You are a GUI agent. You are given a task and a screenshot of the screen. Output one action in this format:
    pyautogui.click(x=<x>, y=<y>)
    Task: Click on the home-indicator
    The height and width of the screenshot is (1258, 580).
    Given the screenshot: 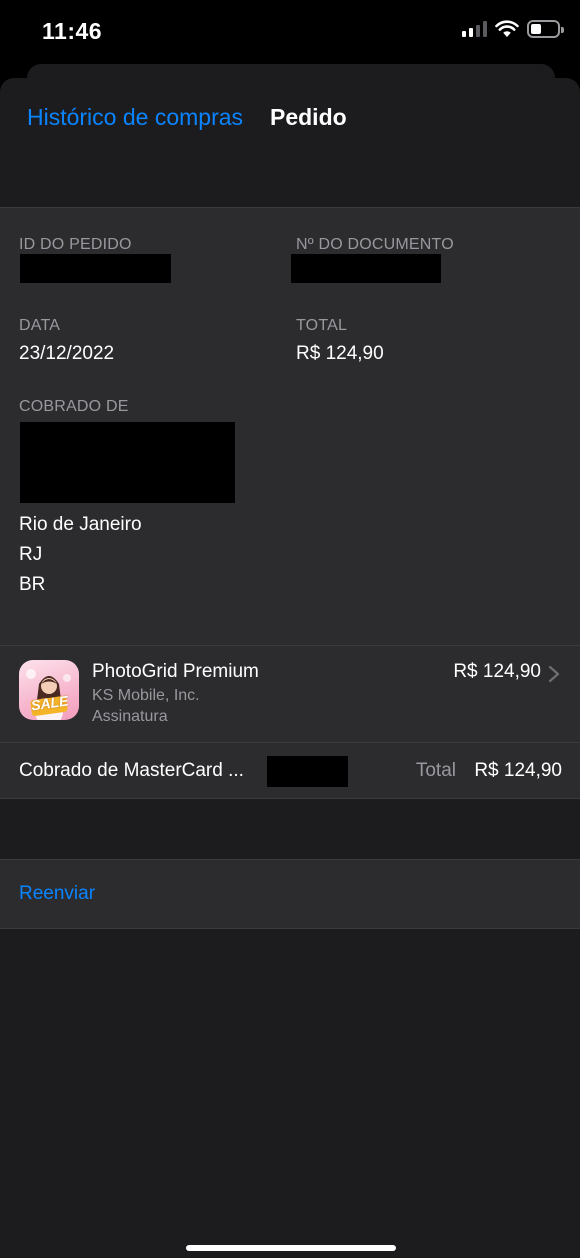 What is the action you would take?
    pyautogui.click(x=291, y=1248)
    